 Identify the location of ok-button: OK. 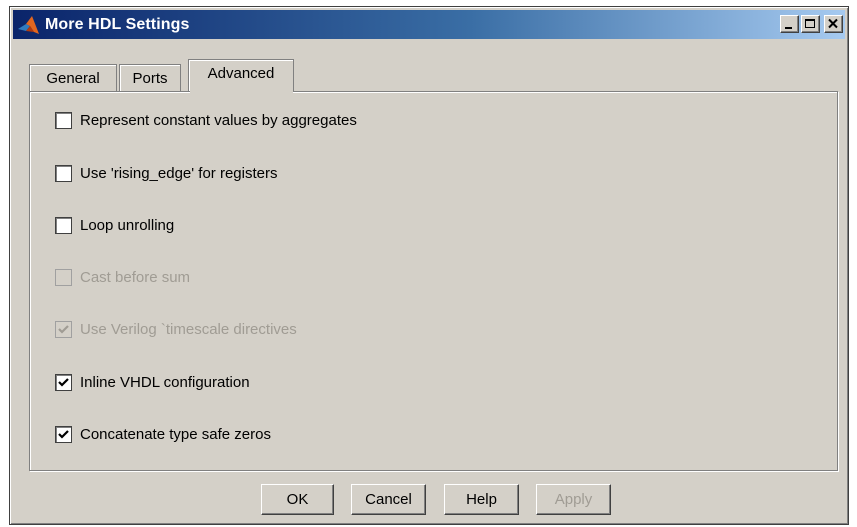
(297, 499).